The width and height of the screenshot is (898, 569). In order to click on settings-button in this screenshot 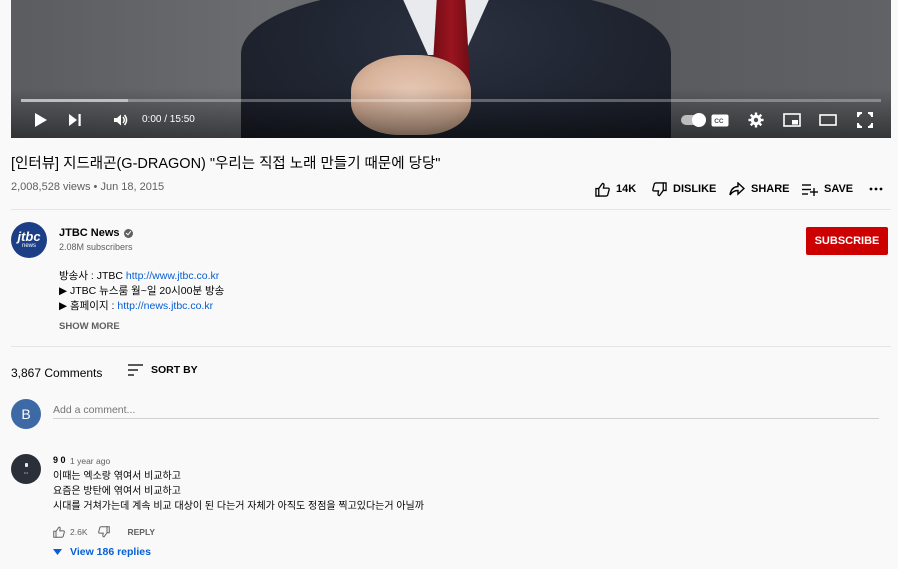, I will do `click(756, 120)`.